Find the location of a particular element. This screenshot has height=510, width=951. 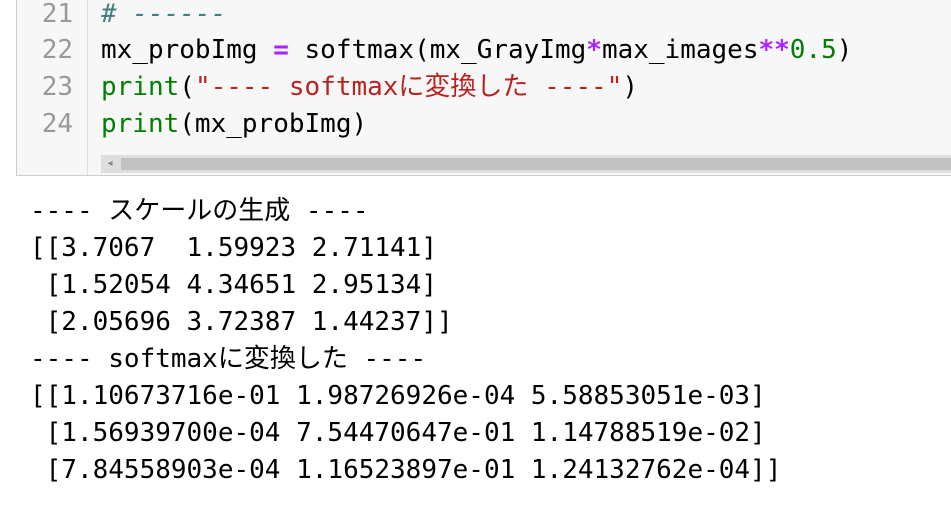

code-args: (mx_probImg) is located at coordinates (273, 124).